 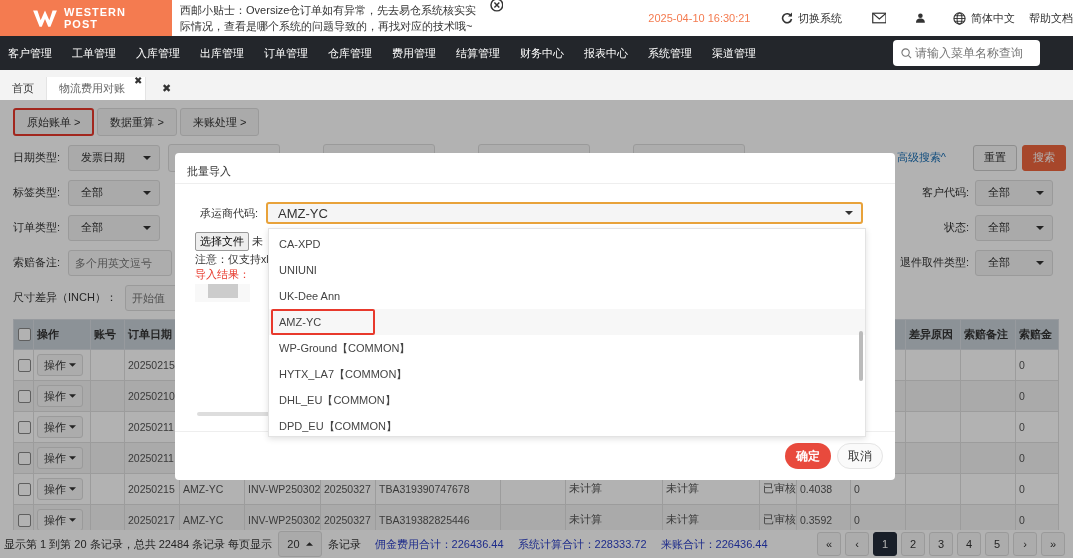 What do you see at coordinates (120, 262) in the screenshot?
I see `input-field: 多个用英文逗号` at bounding box center [120, 262].